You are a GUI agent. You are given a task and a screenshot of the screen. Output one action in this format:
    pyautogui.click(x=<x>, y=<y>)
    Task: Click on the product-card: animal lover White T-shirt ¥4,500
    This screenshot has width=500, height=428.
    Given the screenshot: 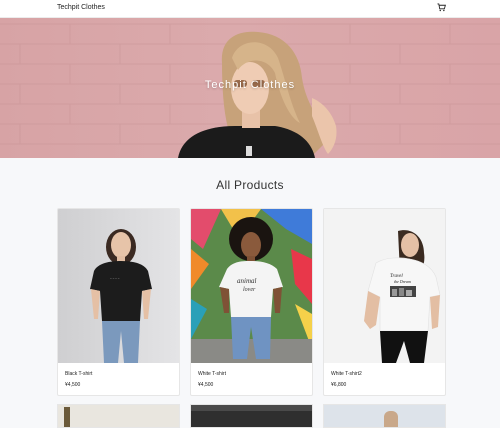 What is the action you would take?
    pyautogui.click(x=251, y=302)
    